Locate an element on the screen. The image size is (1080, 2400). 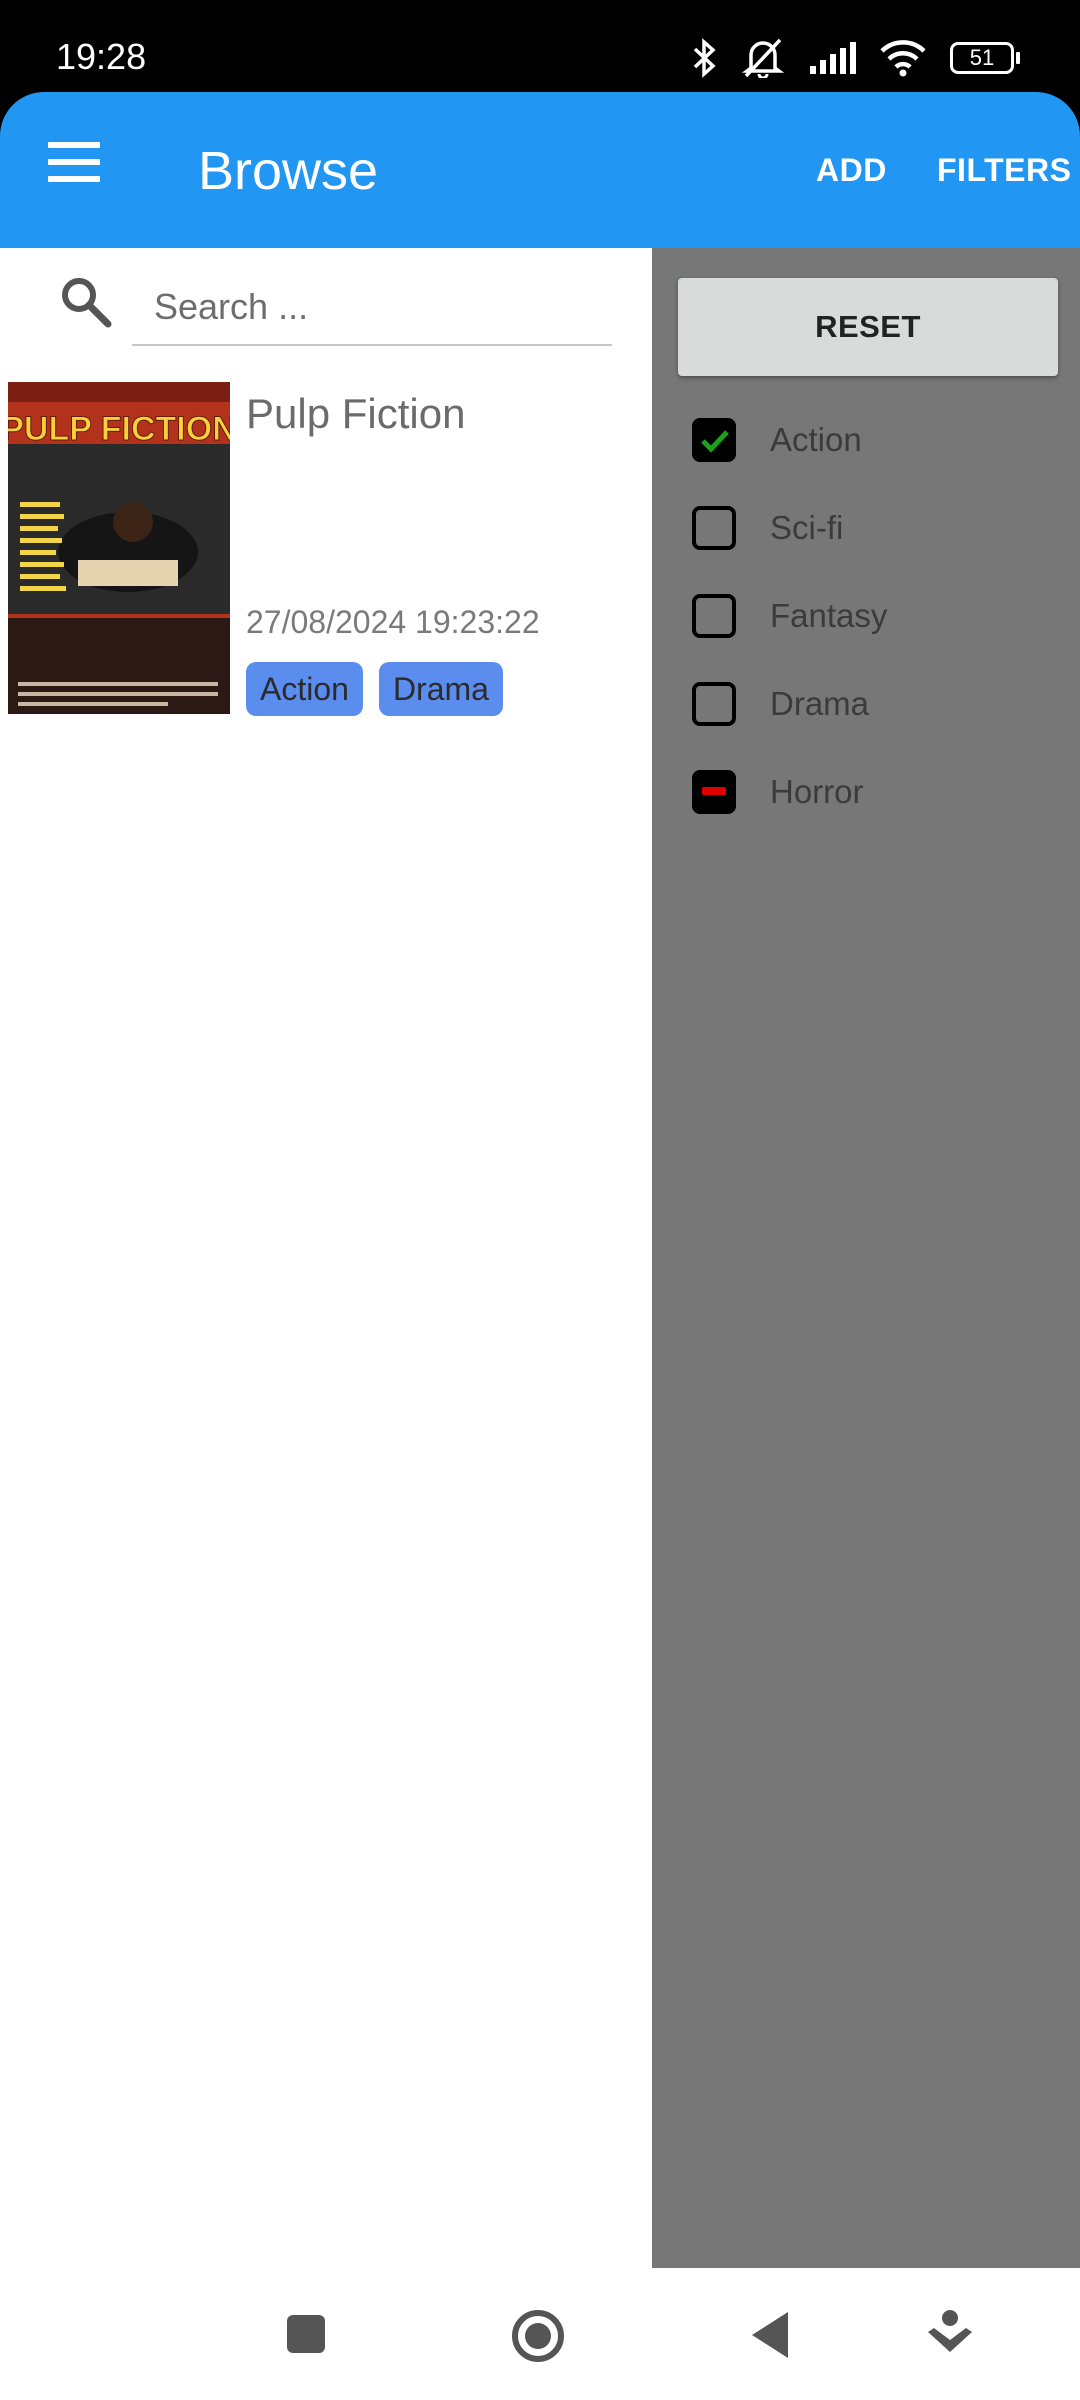
filter-list: Action Sci-fi Fantasy Drama Horror is located at coordinates (870, 638).